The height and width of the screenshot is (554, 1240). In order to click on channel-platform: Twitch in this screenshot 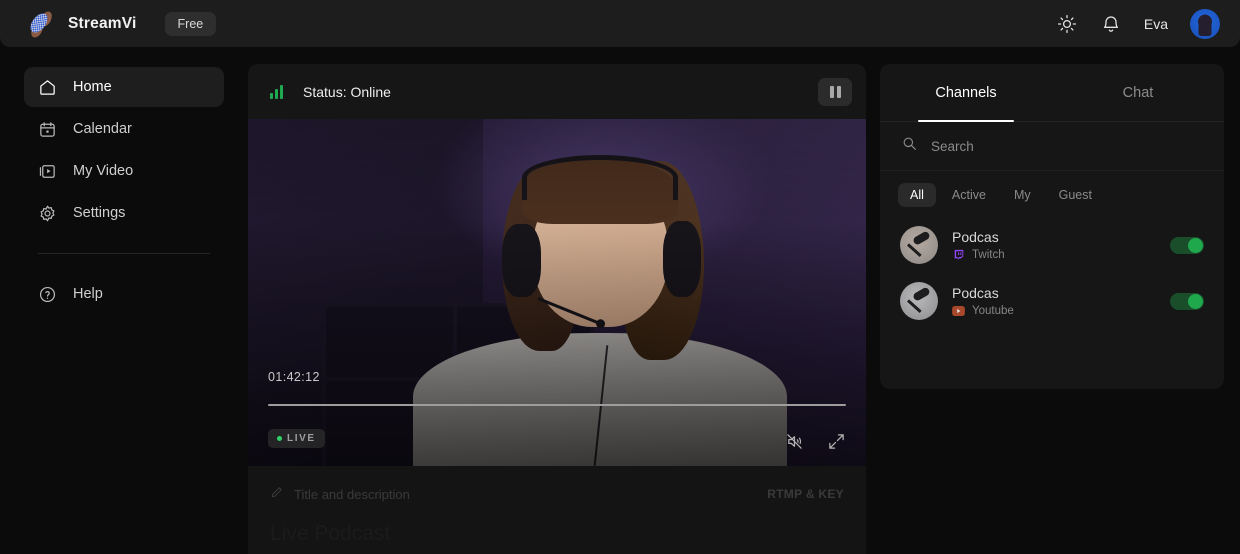, I will do `click(978, 254)`.